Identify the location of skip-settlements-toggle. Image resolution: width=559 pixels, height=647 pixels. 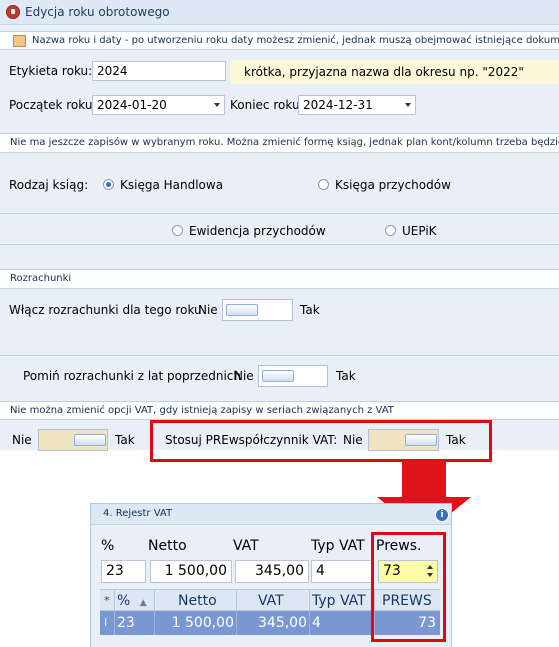
(293, 376).